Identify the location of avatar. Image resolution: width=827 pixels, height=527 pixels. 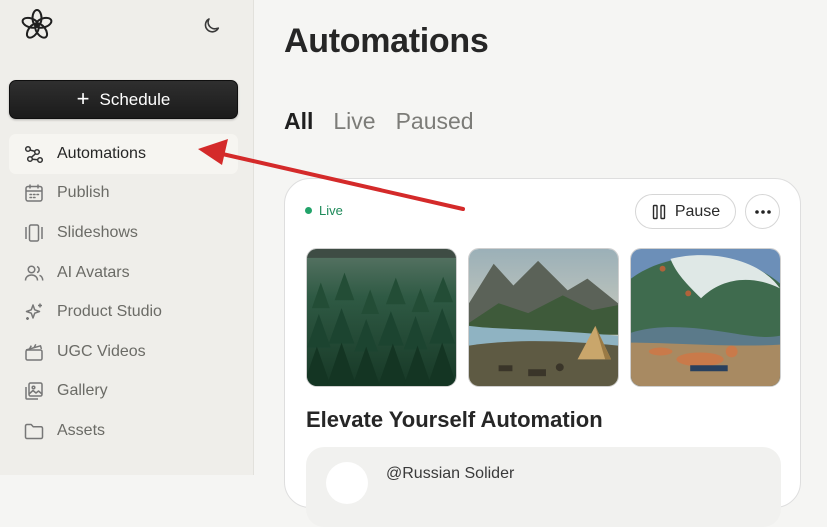
(347, 483).